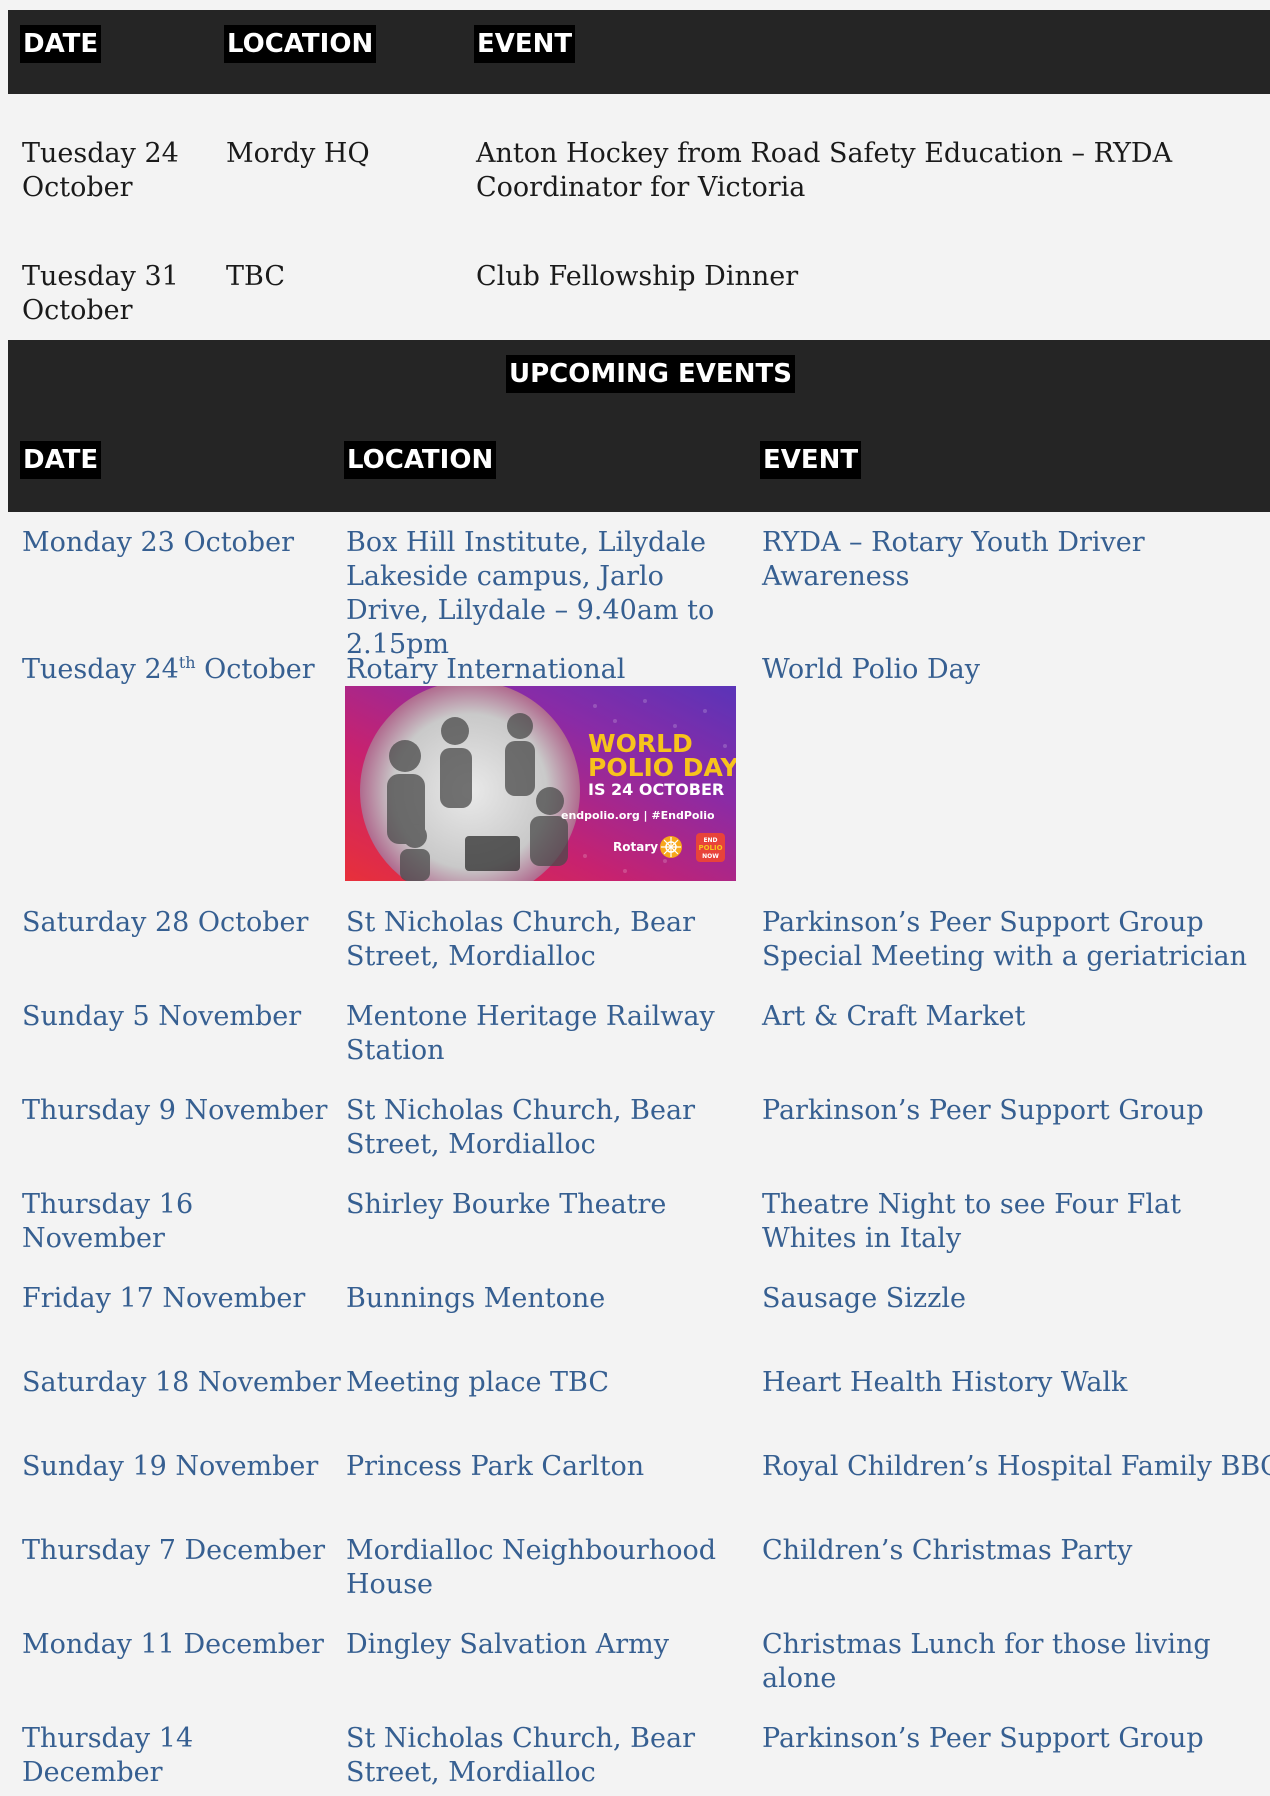 The width and height of the screenshot is (1270, 1796). I want to click on svg-text: NOW, so click(710, 856).